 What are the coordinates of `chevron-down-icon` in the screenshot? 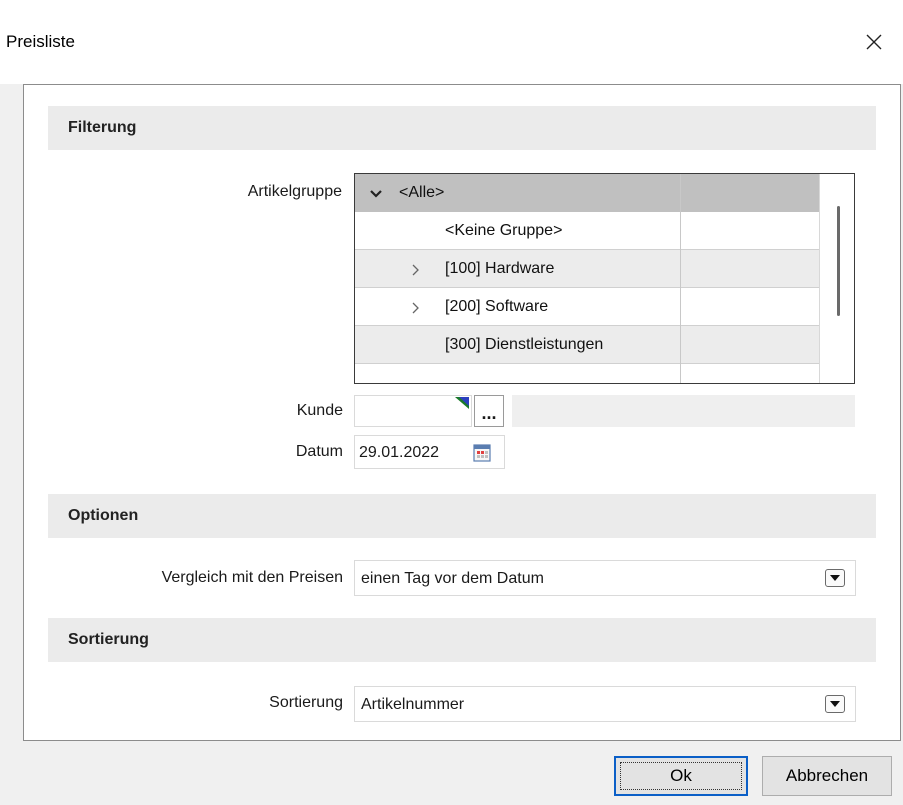 It's located at (376, 194).